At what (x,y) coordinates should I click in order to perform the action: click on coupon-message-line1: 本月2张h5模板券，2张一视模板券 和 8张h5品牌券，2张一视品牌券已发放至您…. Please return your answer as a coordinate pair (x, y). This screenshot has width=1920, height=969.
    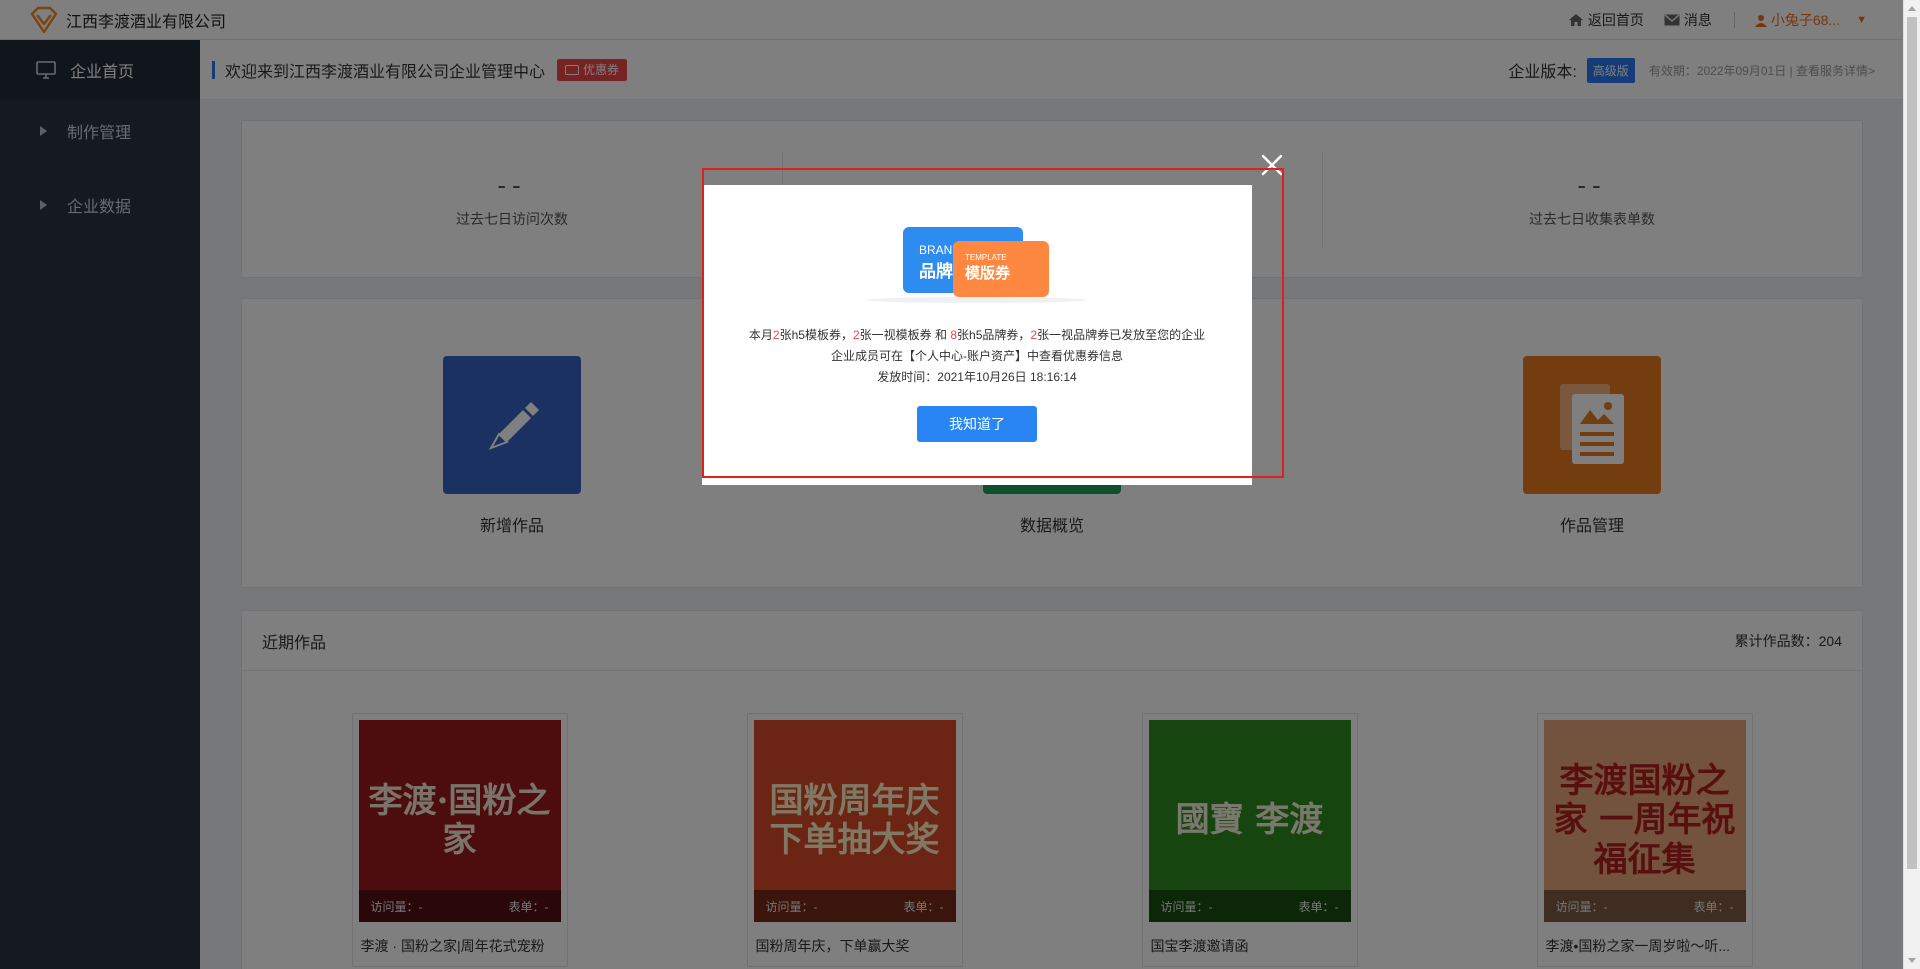
    Looking at the image, I should click on (977, 335).